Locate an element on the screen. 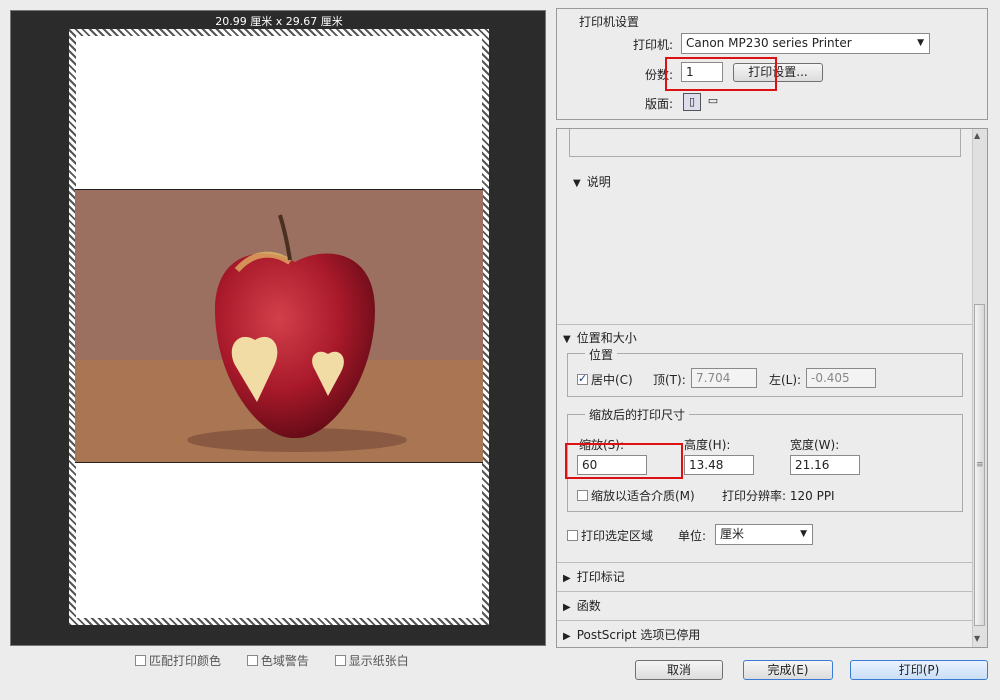 The width and height of the screenshot is (1000, 700). position-size-section-header: ▼ 位置和大小 is located at coordinates (600, 337).